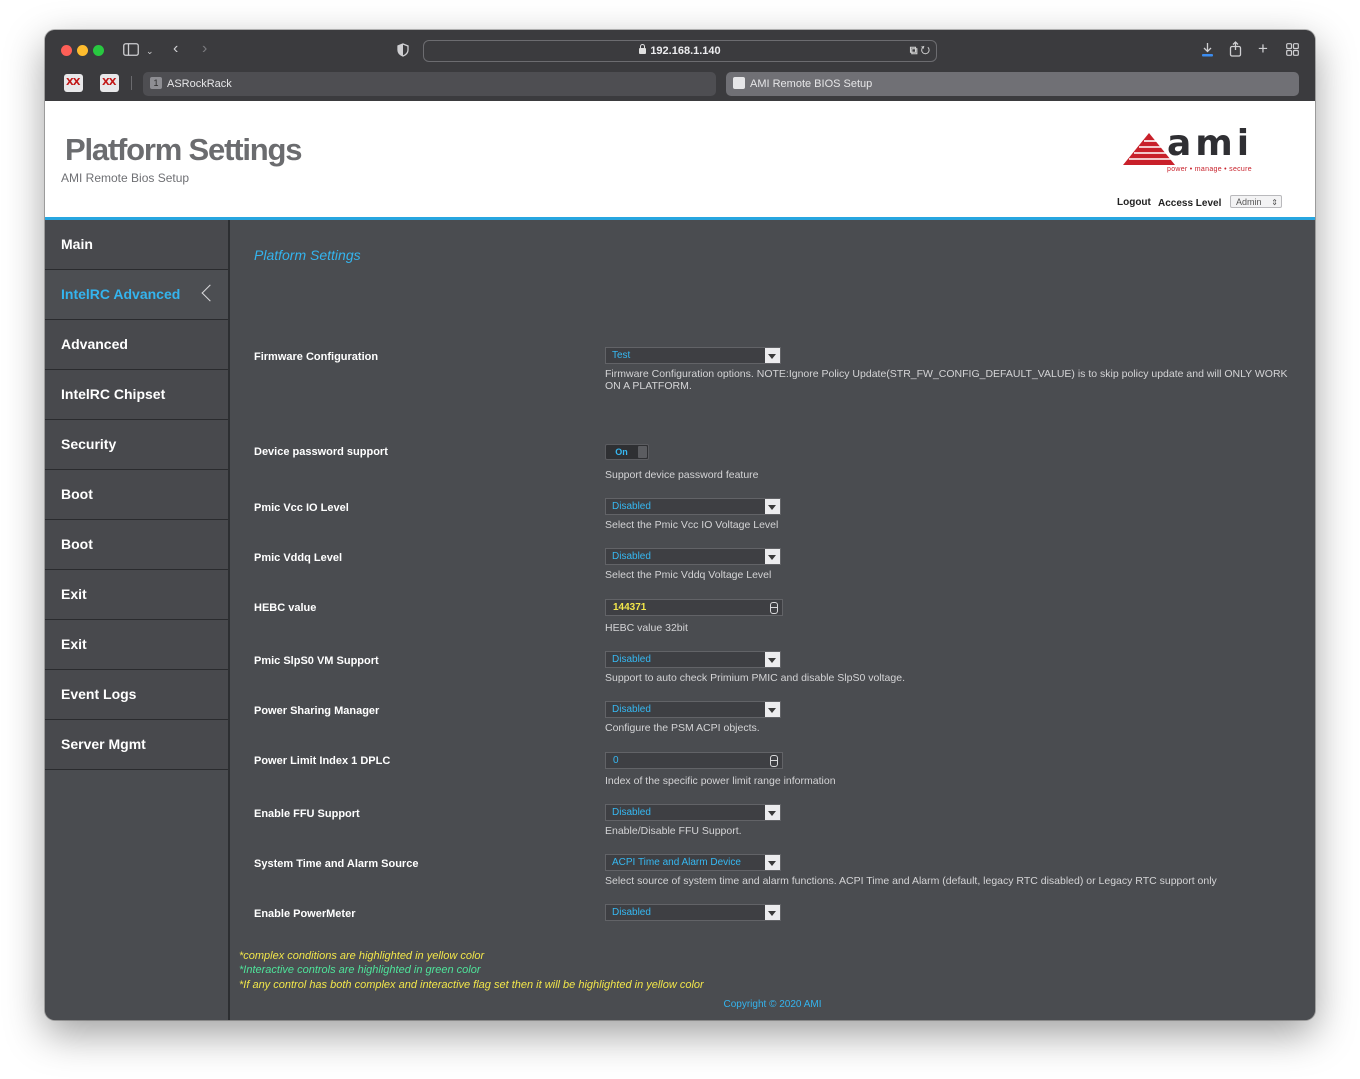 The width and height of the screenshot is (1360, 1079). What do you see at coordinates (98, 50) in the screenshot?
I see `zoom-window-button` at bounding box center [98, 50].